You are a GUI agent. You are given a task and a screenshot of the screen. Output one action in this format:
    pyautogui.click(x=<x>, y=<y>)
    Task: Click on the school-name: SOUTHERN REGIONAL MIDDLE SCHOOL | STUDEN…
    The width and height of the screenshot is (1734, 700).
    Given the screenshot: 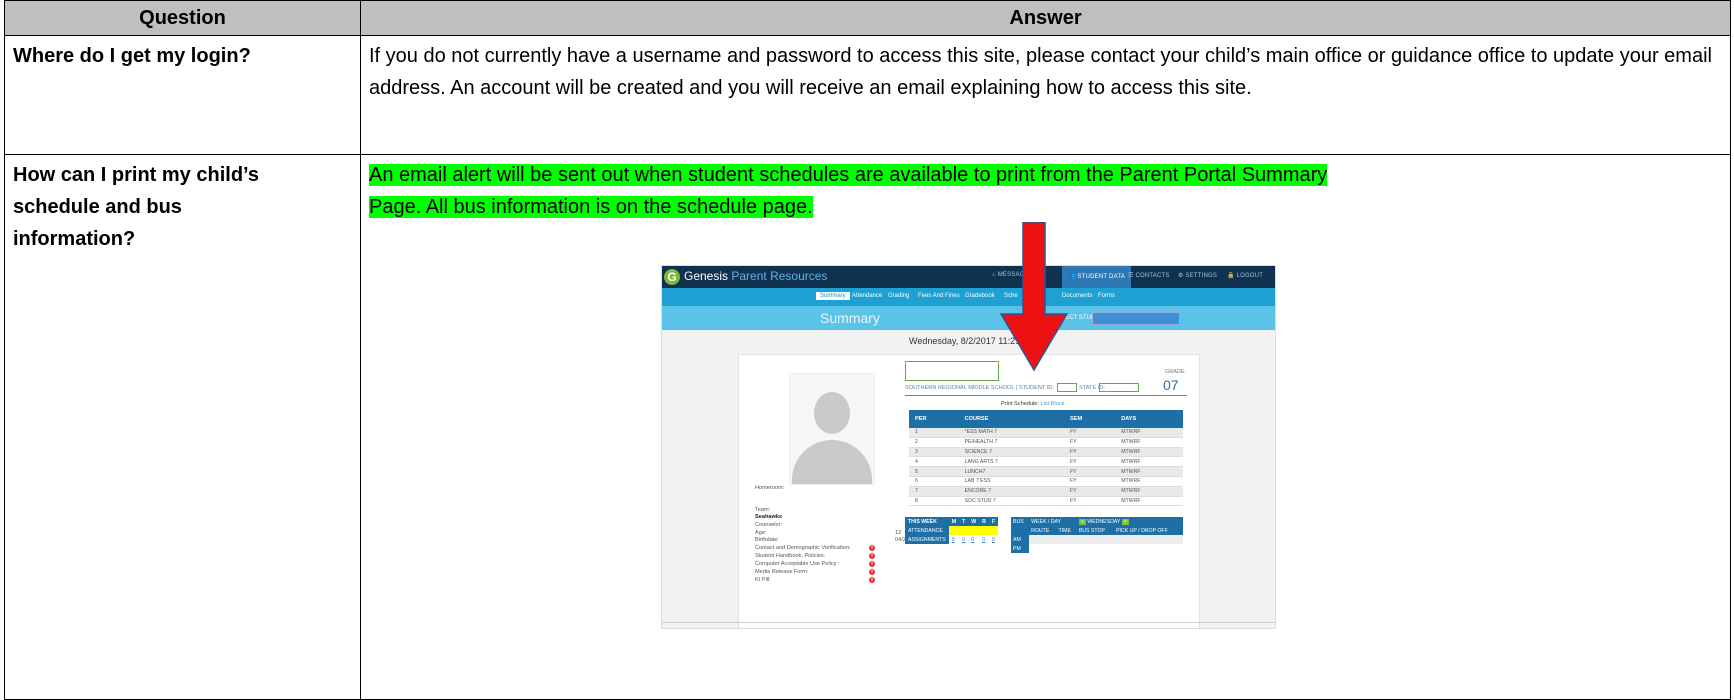 What is the action you would take?
    pyautogui.click(x=979, y=388)
    